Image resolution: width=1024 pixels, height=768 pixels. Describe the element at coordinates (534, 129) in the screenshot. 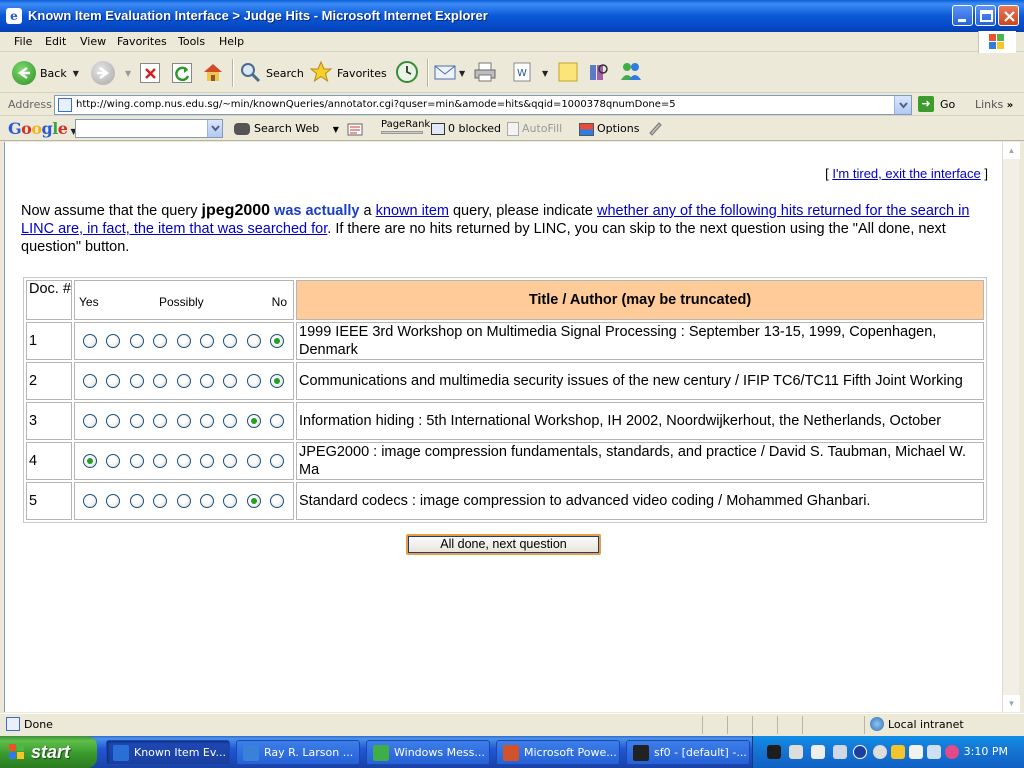

I see `autofill-button: AutoFill` at that location.